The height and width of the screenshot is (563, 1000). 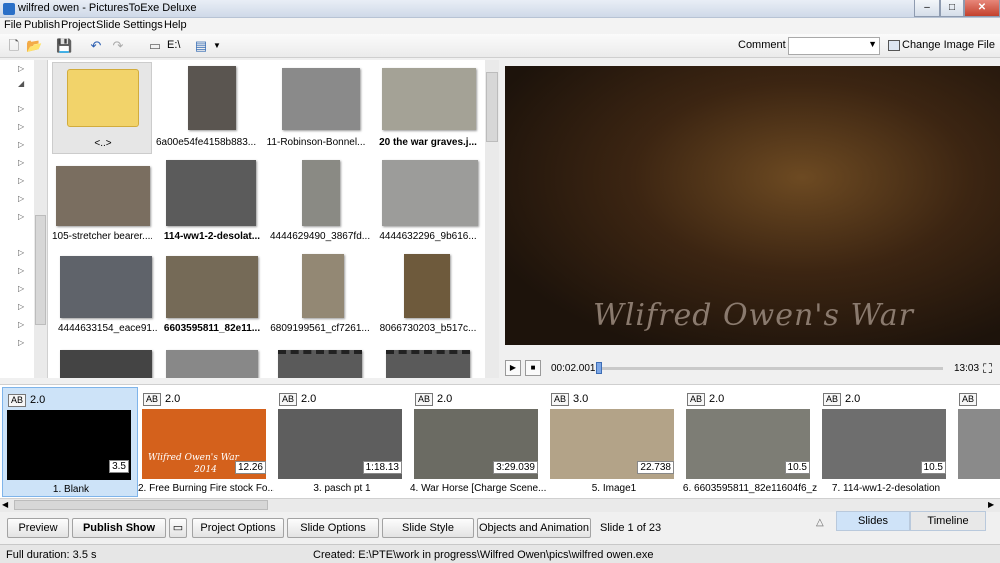 I want to click on slide-item: AB 2.0 10.5 6. 6603595811_82e11604f6_z, so click(x=750, y=442).